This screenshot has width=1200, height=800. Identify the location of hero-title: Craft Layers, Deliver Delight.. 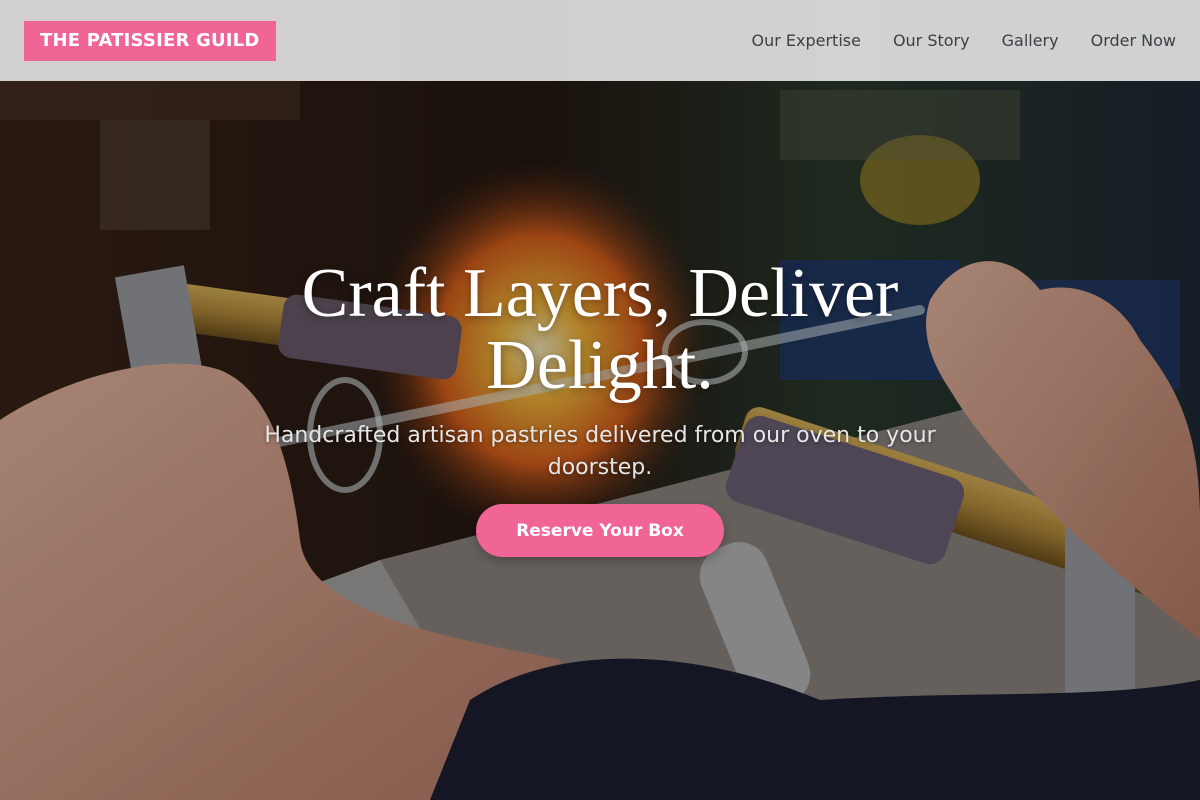
(600, 329).